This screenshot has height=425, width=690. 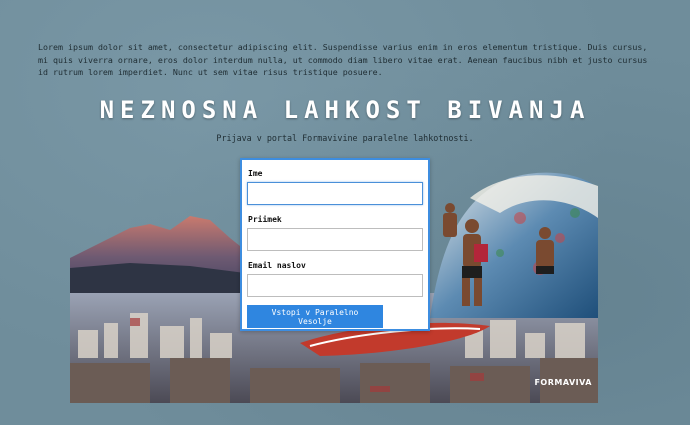 I want to click on page-title: NEZNOSNA LAHKOST BIVANJA, so click(x=345, y=110).